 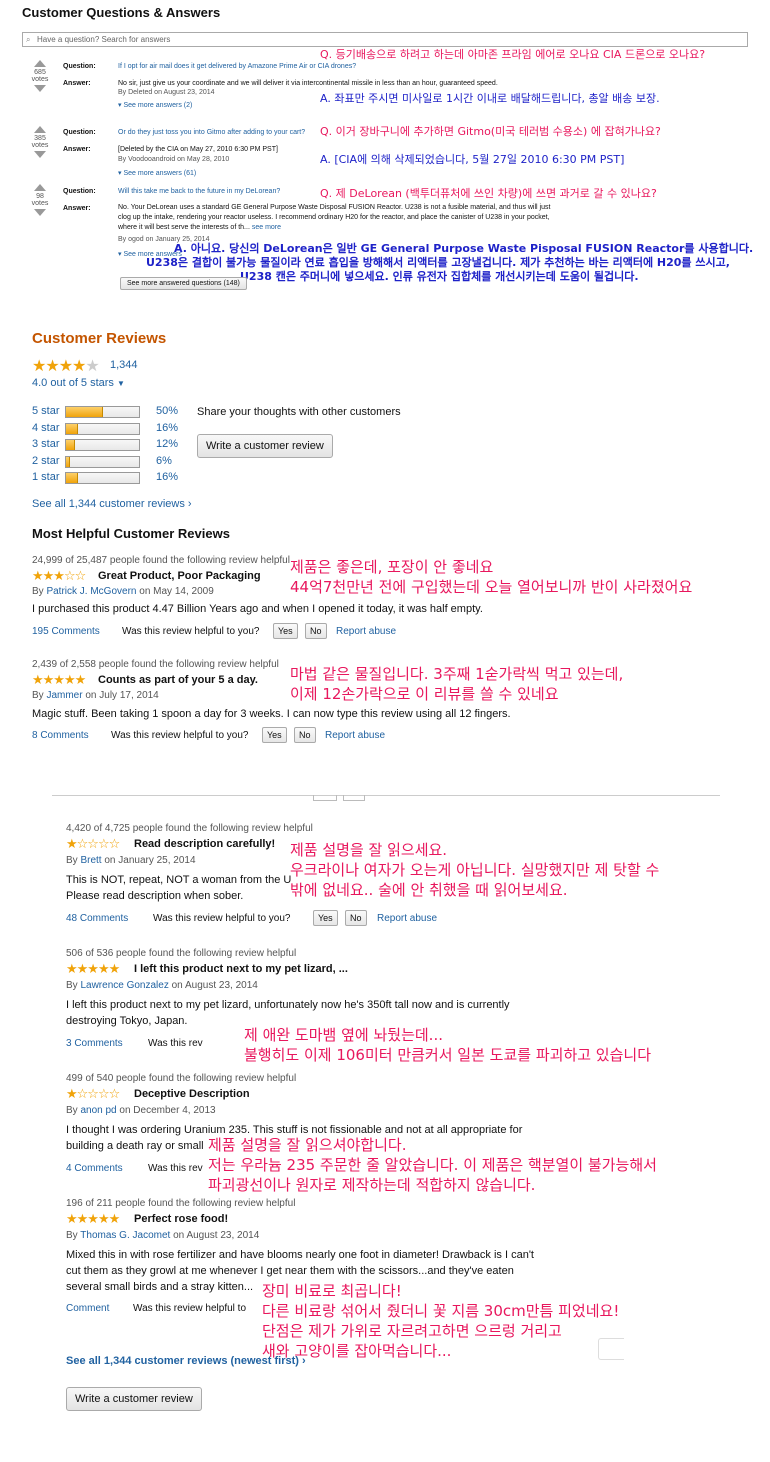 What do you see at coordinates (386, 795) in the screenshot?
I see `panel-divider` at bounding box center [386, 795].